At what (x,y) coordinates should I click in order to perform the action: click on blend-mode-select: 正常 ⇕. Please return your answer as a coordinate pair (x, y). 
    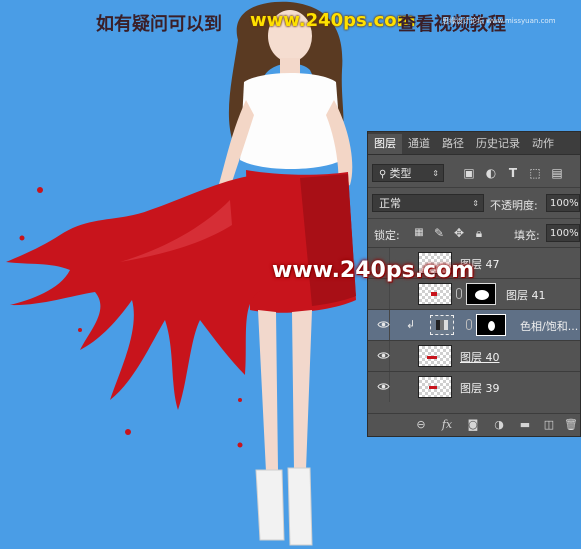
    Looking at the image, I should click on (428, 203).